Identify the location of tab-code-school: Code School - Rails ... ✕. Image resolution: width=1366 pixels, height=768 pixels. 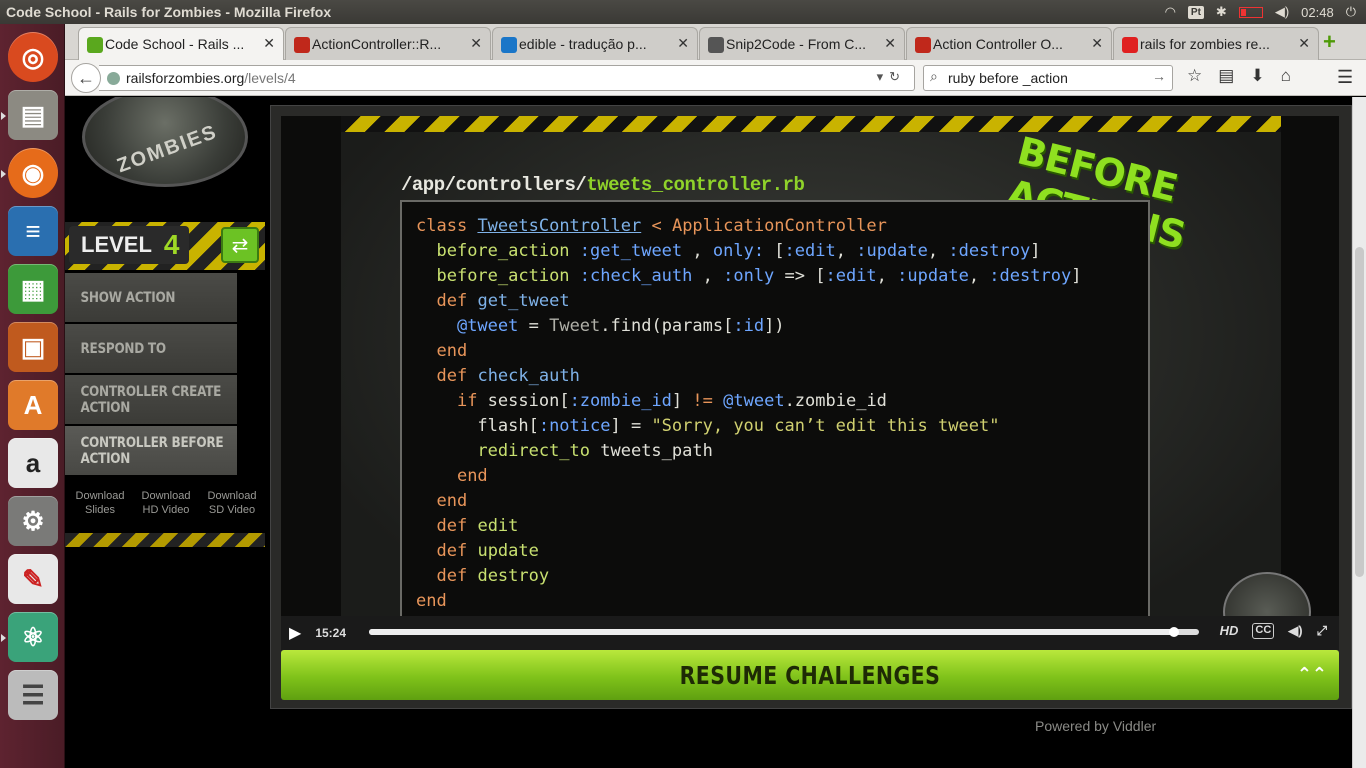
(181, 43).